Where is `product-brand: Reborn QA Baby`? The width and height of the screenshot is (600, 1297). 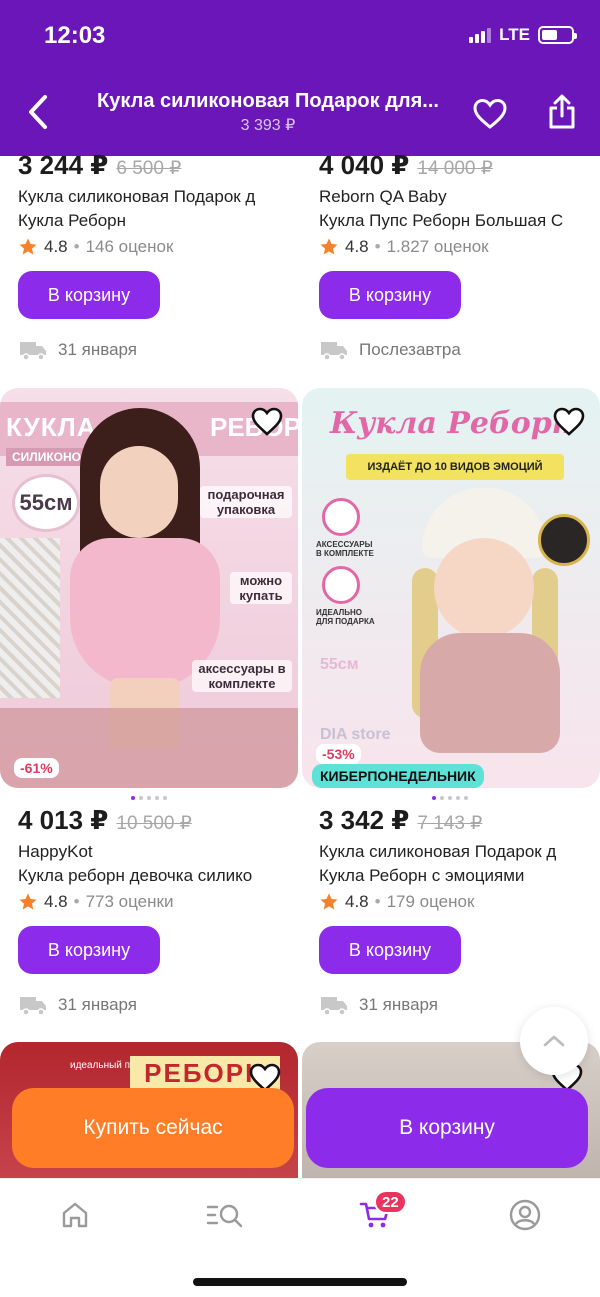
product-brand: Reborn QA Baby is located at coordinates (383, 196).